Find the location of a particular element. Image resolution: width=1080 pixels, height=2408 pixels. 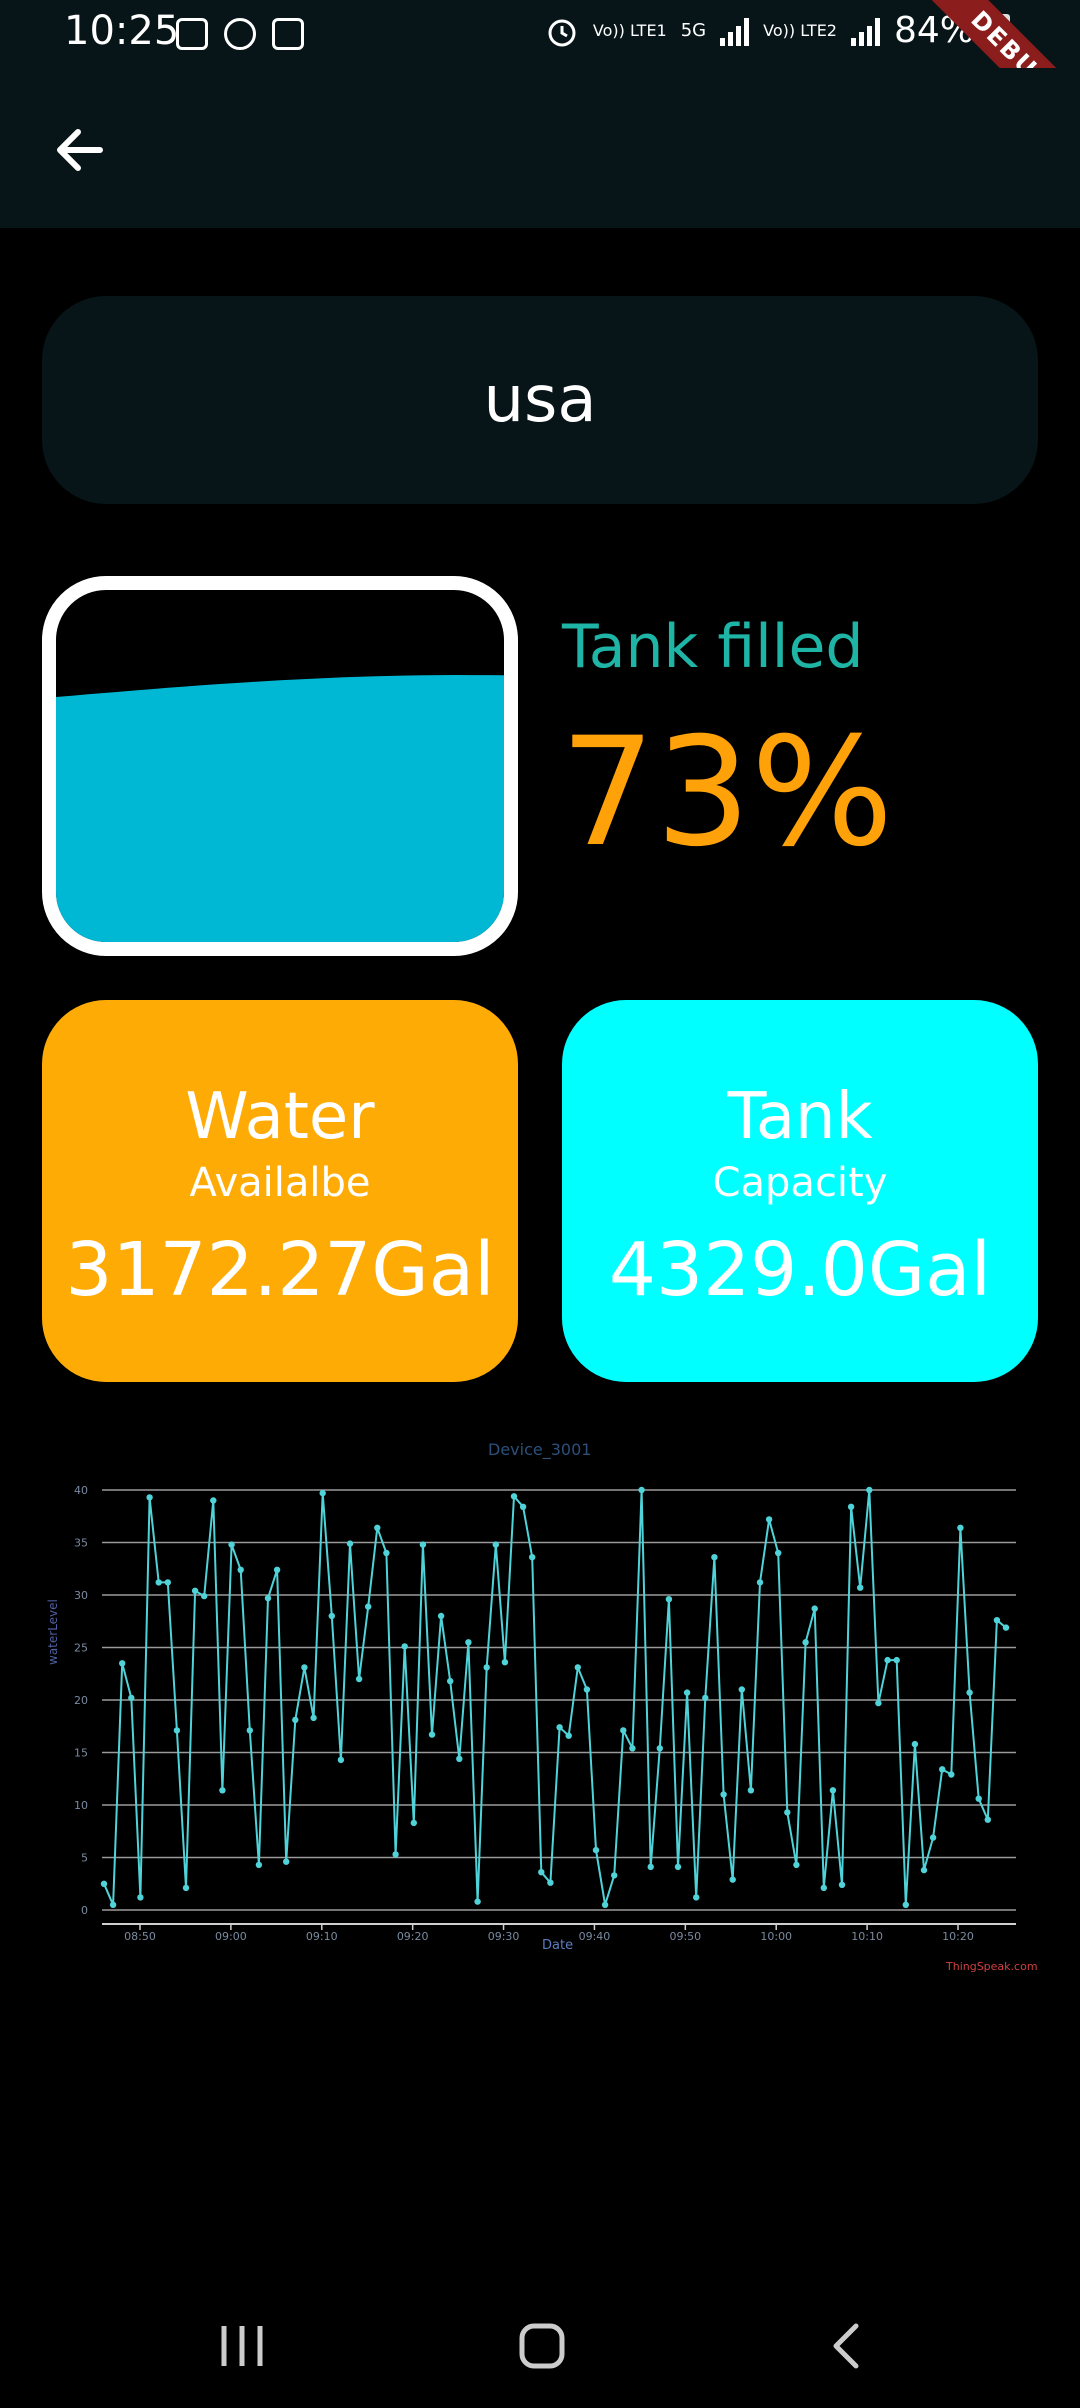

status-system-icons: Vo)) LTE1 5G Vo)) LTE2 84% is located at coordinates (777, 30).